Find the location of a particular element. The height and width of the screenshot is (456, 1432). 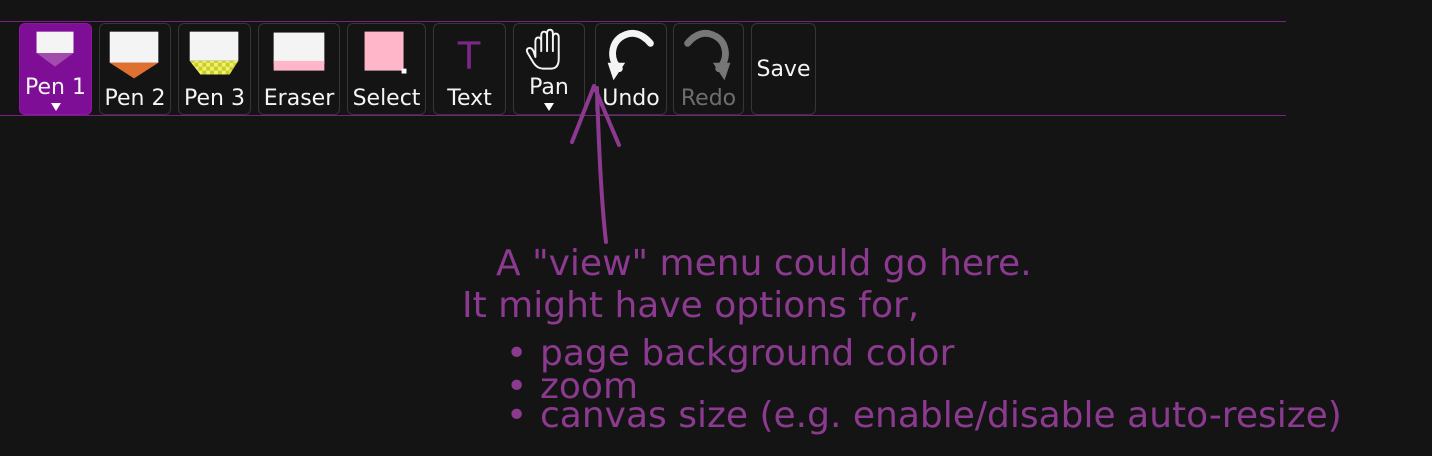

annotation-line-2: It might have options for, is located at coordinates (691, 305).